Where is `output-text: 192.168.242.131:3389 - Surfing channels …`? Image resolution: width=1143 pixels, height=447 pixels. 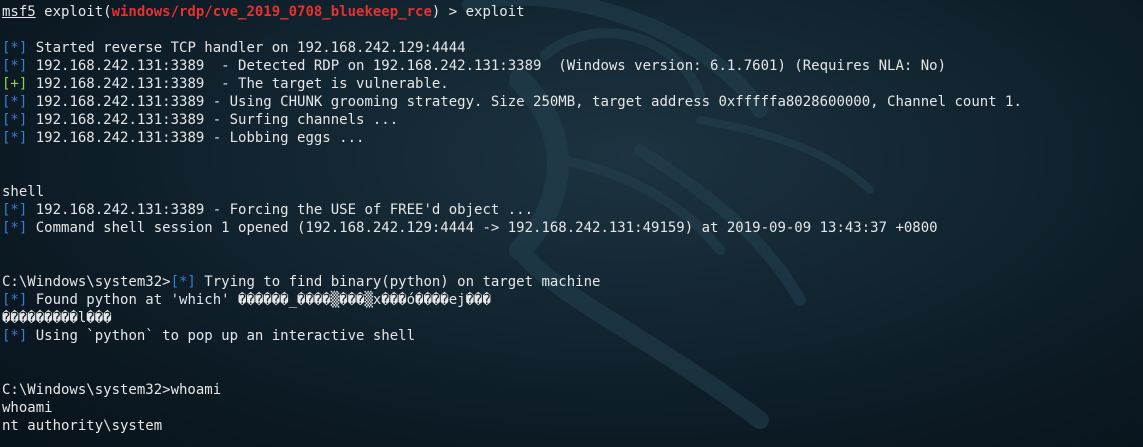 output-text: 192.168.242.131:3389 - Surfing channels … is located at coordinates (213, 120).